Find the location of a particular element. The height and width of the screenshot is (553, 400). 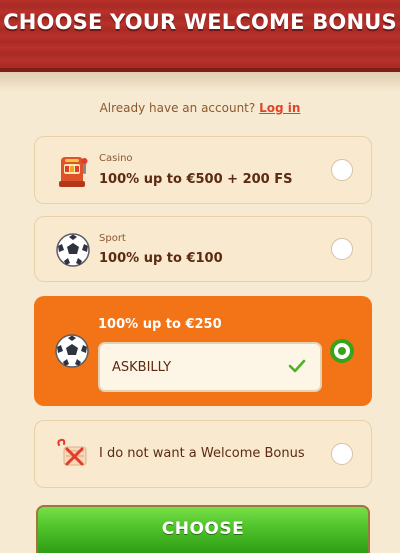

page-title: CHOOSE YOUR WELCOME BONUS is located at coordinates (200, 22).